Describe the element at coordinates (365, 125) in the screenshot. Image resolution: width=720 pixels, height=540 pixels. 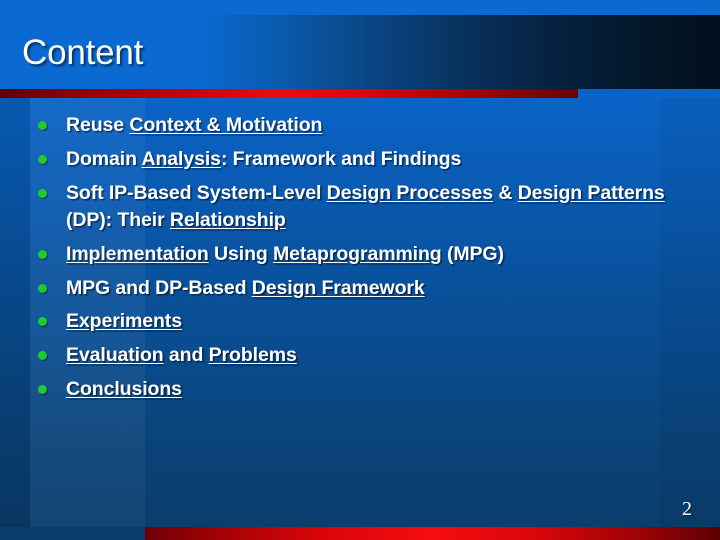
I see `list-item: Reuse Context & Motivation` at that location.